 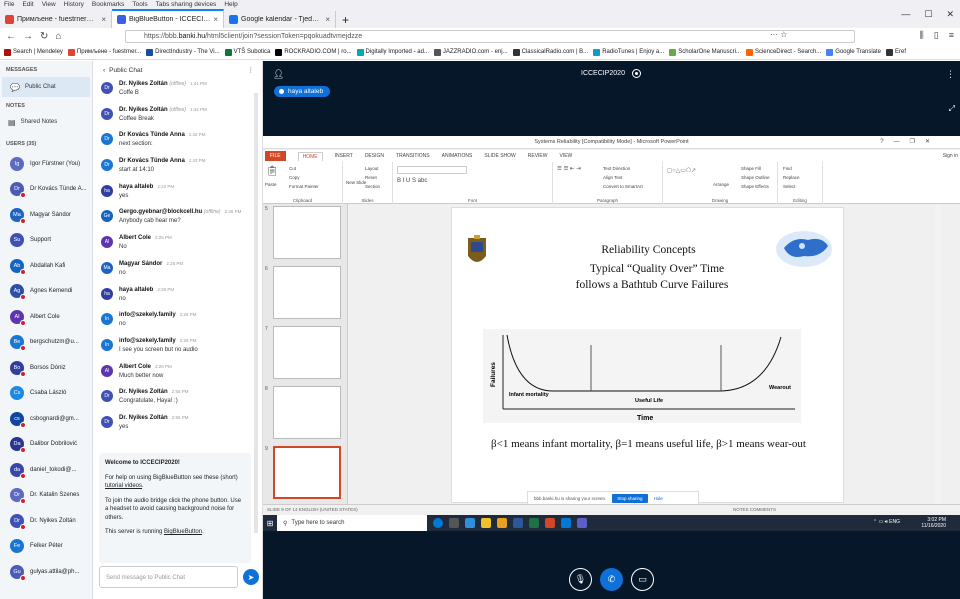 What do you see at coordinates (278, 74) in the screenshot?
I see `user-icon: 👤︎` at bounding box center [278, 74].